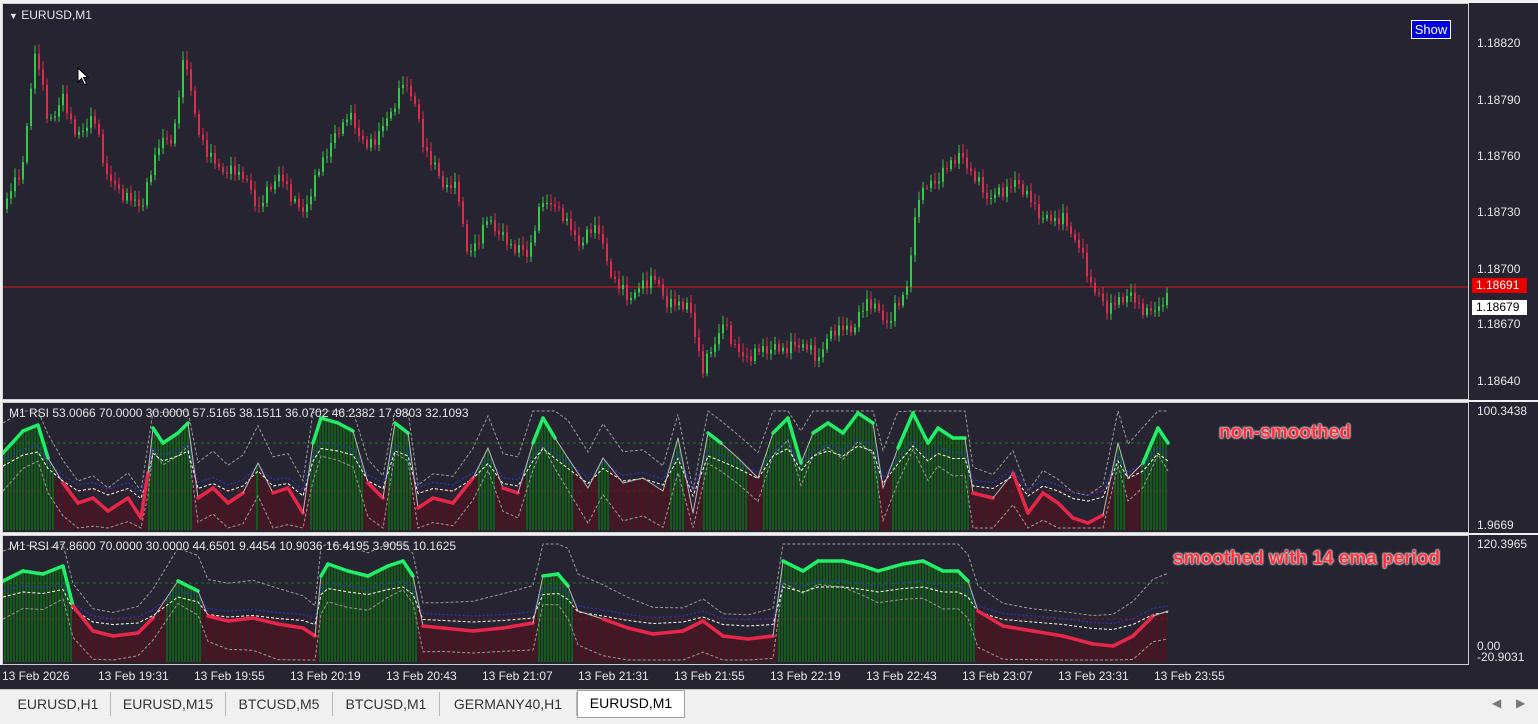 Image resolution: width=1538 pixels, height=724 pixels. I want to click on show-button: Show, so click(1431, 29).